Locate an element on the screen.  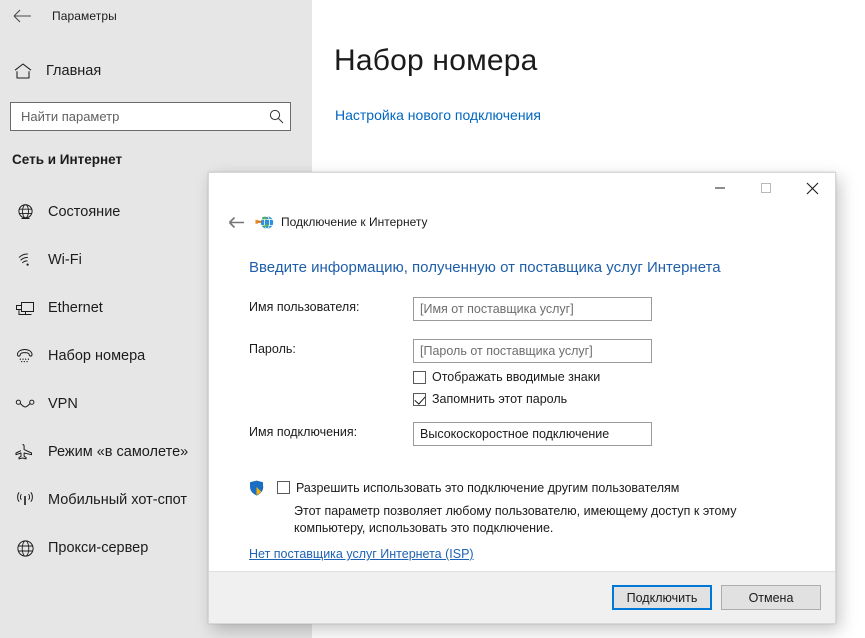
airplane-icon is located at coordinates (25, 452).